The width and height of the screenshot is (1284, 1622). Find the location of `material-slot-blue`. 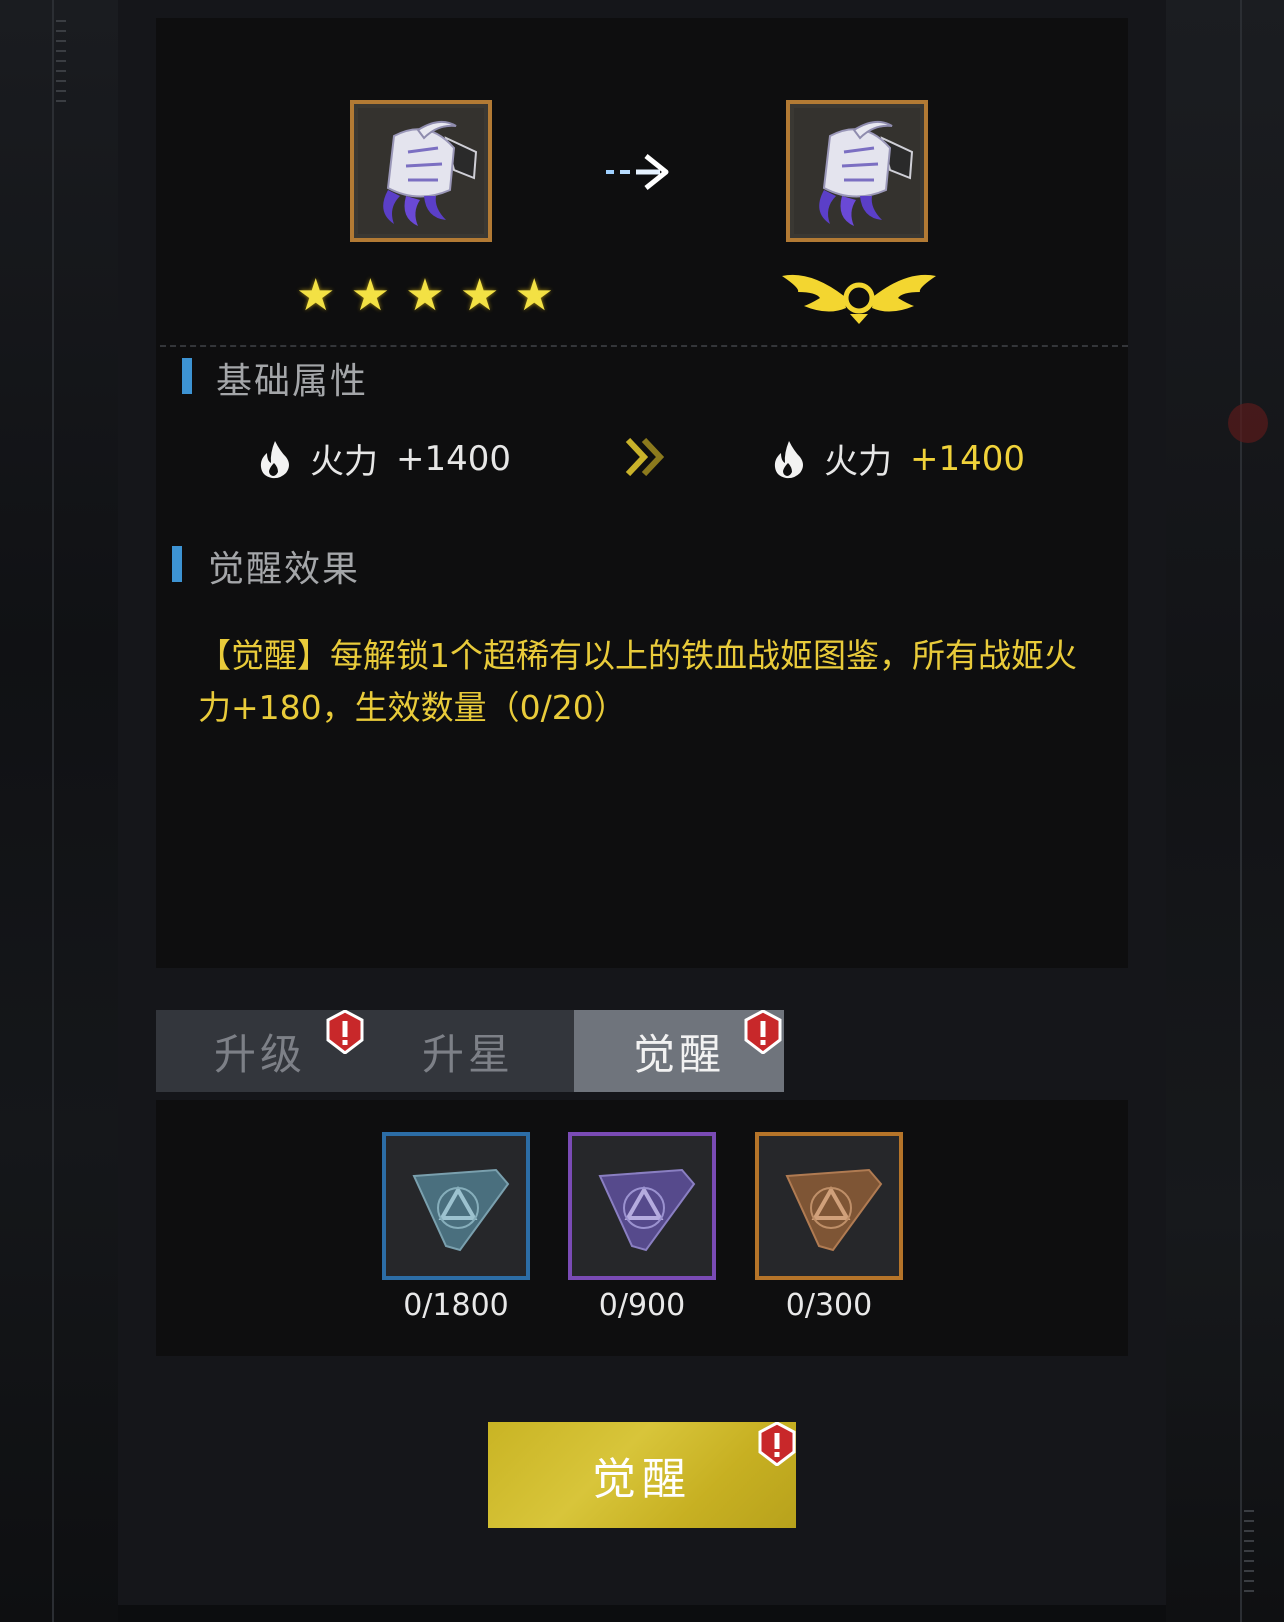

material-slot-blue is located at coordinates (456, 1206).